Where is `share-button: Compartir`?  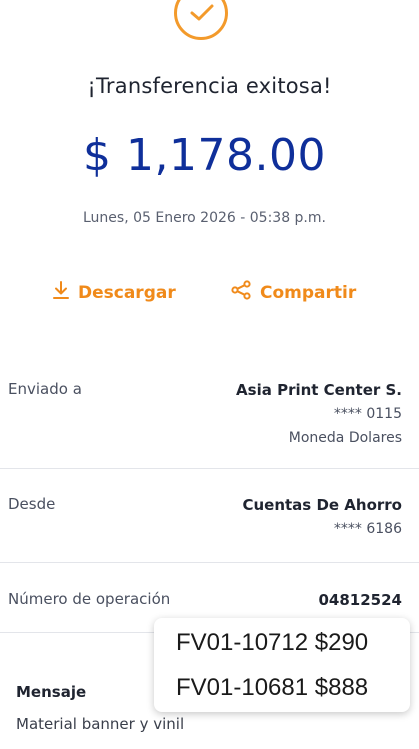
share-button: Compartir is located at coordinates (293, 292).